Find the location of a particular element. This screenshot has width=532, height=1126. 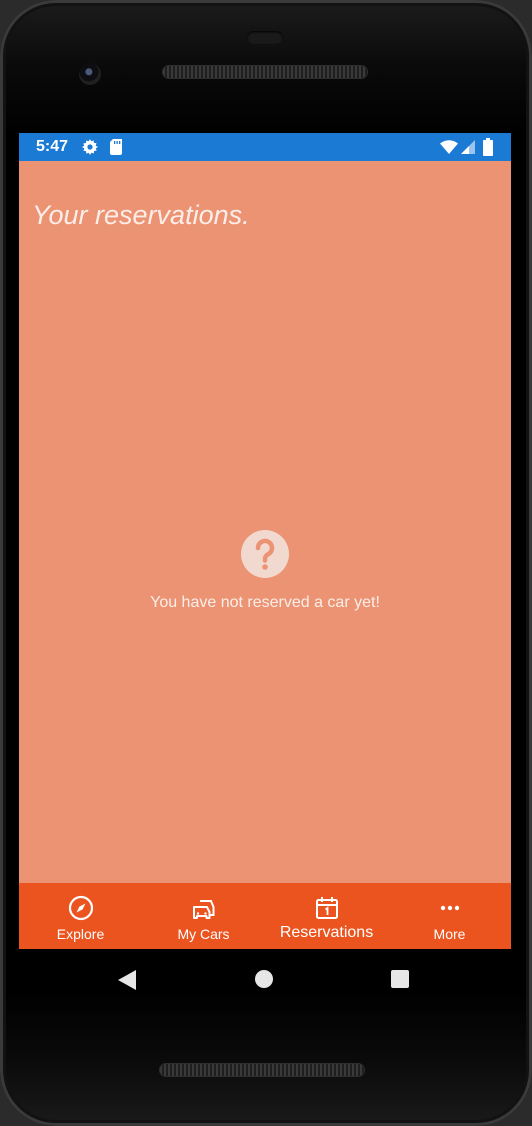

status-time: 5:47 is located at coordinates (52, 146).